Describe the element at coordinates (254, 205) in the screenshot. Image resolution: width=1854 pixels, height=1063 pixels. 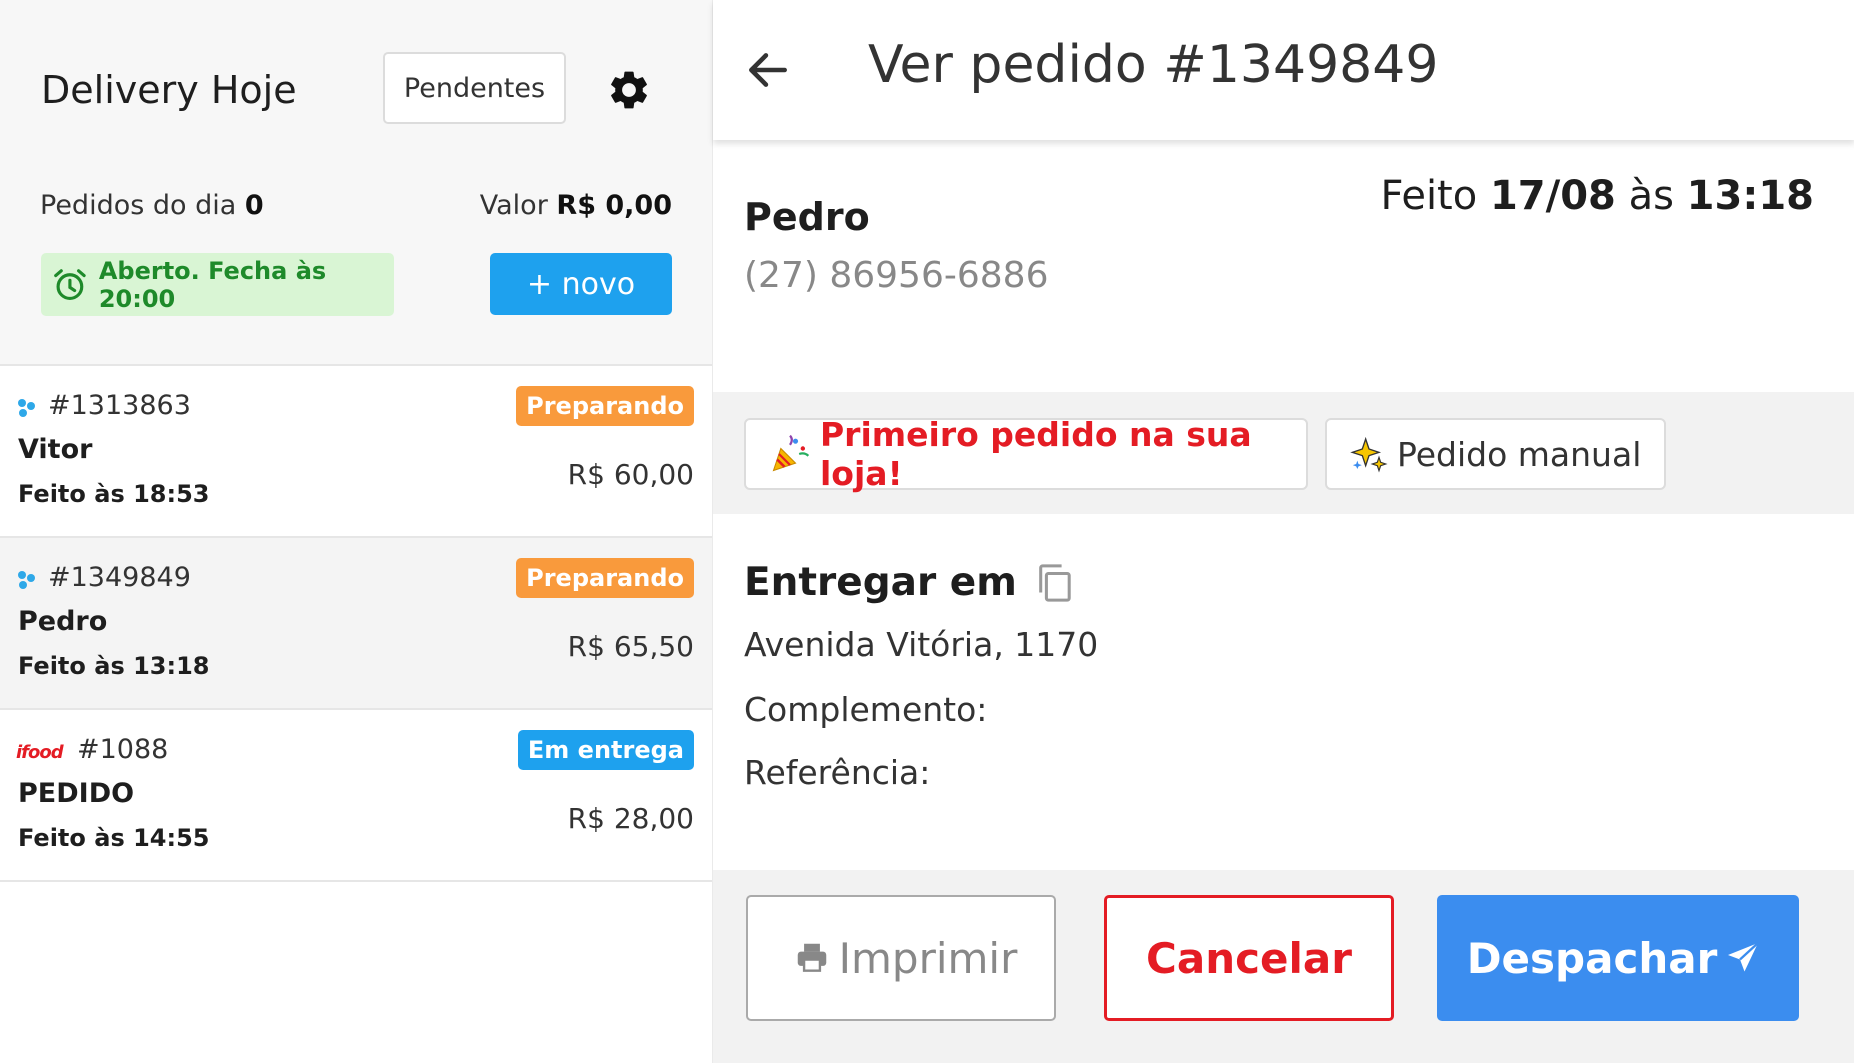
I see `orders-count-value: 0` at that location.